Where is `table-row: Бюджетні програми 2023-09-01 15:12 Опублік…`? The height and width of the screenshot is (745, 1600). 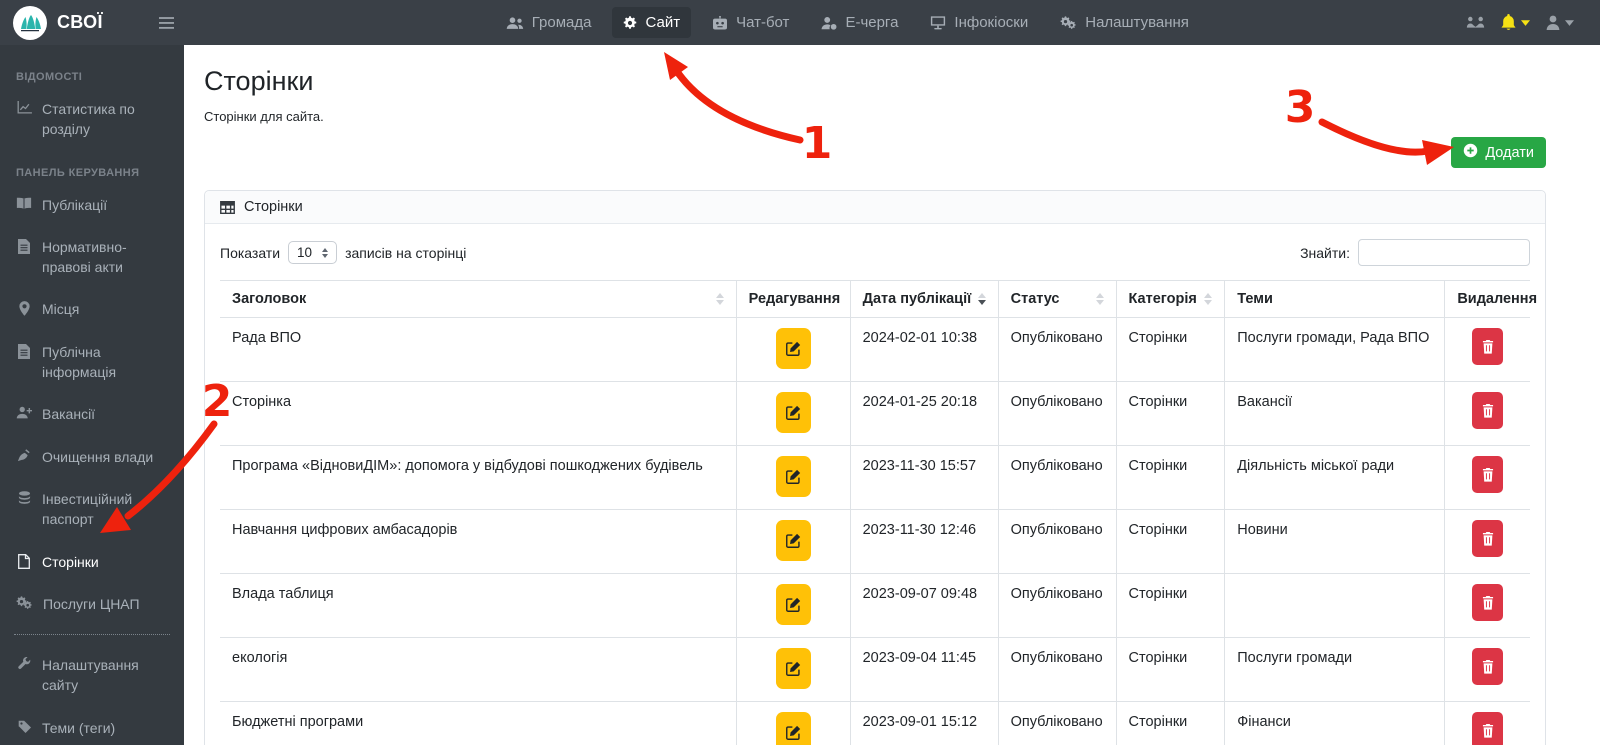
table-row: Бюджетні програми 2023-09-01 15:12 Опублік… is located at coordinates (875, 723).